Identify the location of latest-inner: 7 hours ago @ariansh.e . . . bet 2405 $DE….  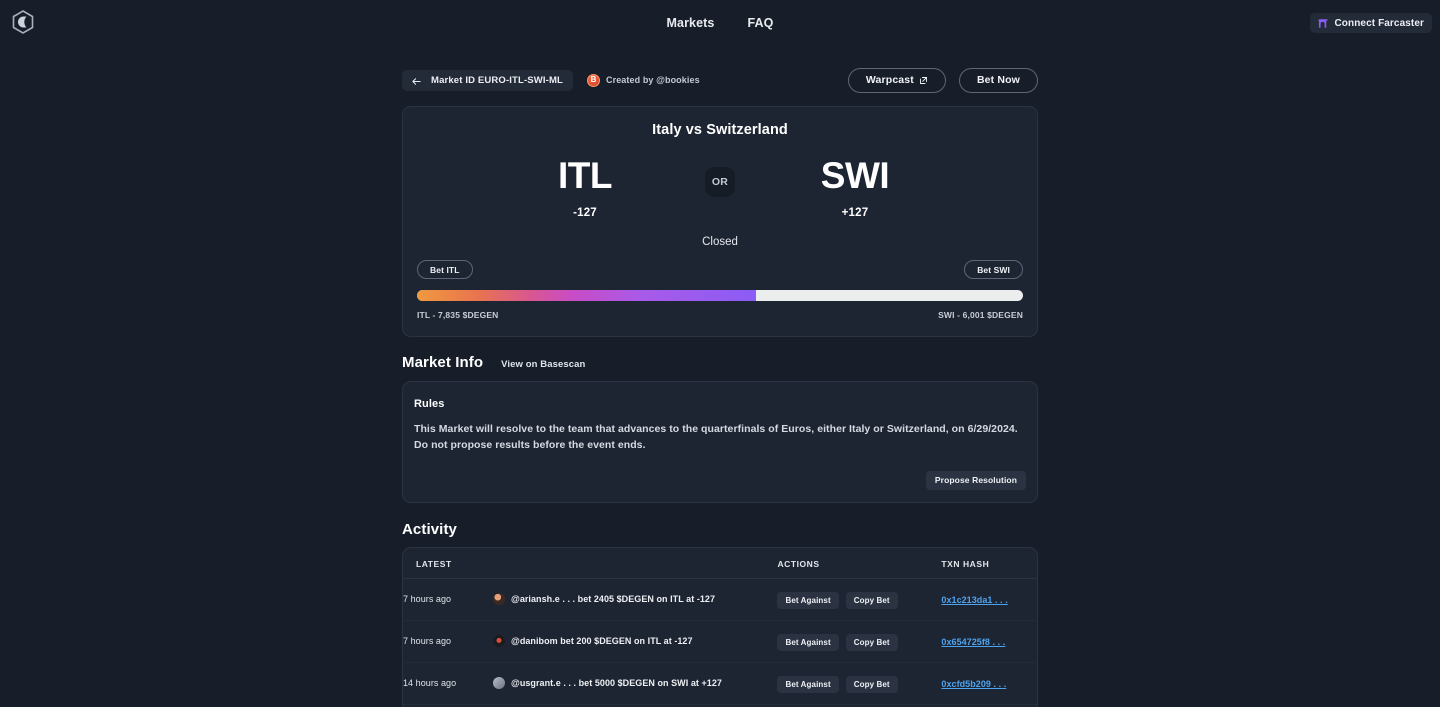
(590, 599).